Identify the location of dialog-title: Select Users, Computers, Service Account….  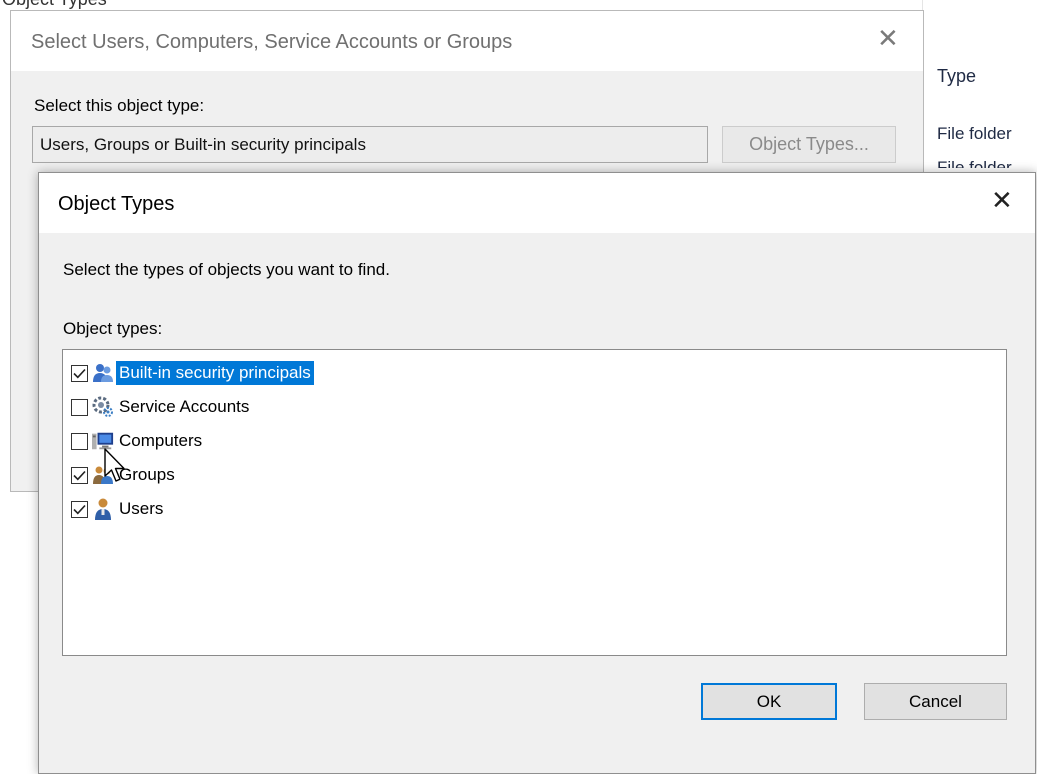
(272, 42).